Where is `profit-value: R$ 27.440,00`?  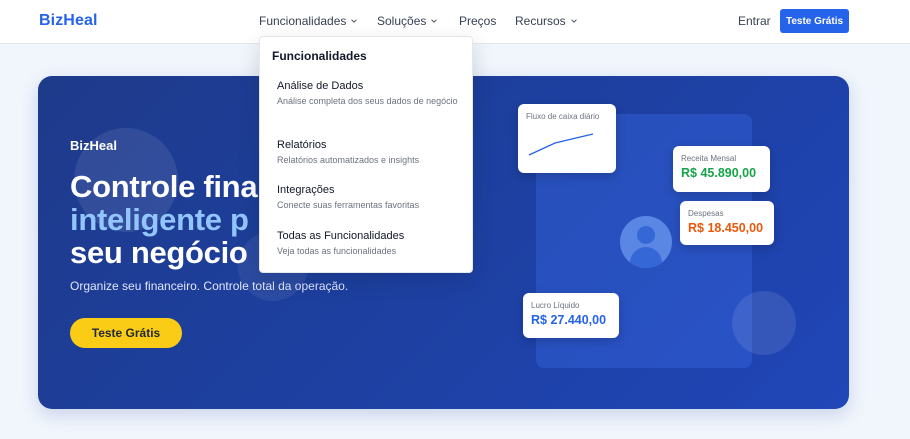
profit-value: R$ 27.440,00 is located at coordinates (569, 320).